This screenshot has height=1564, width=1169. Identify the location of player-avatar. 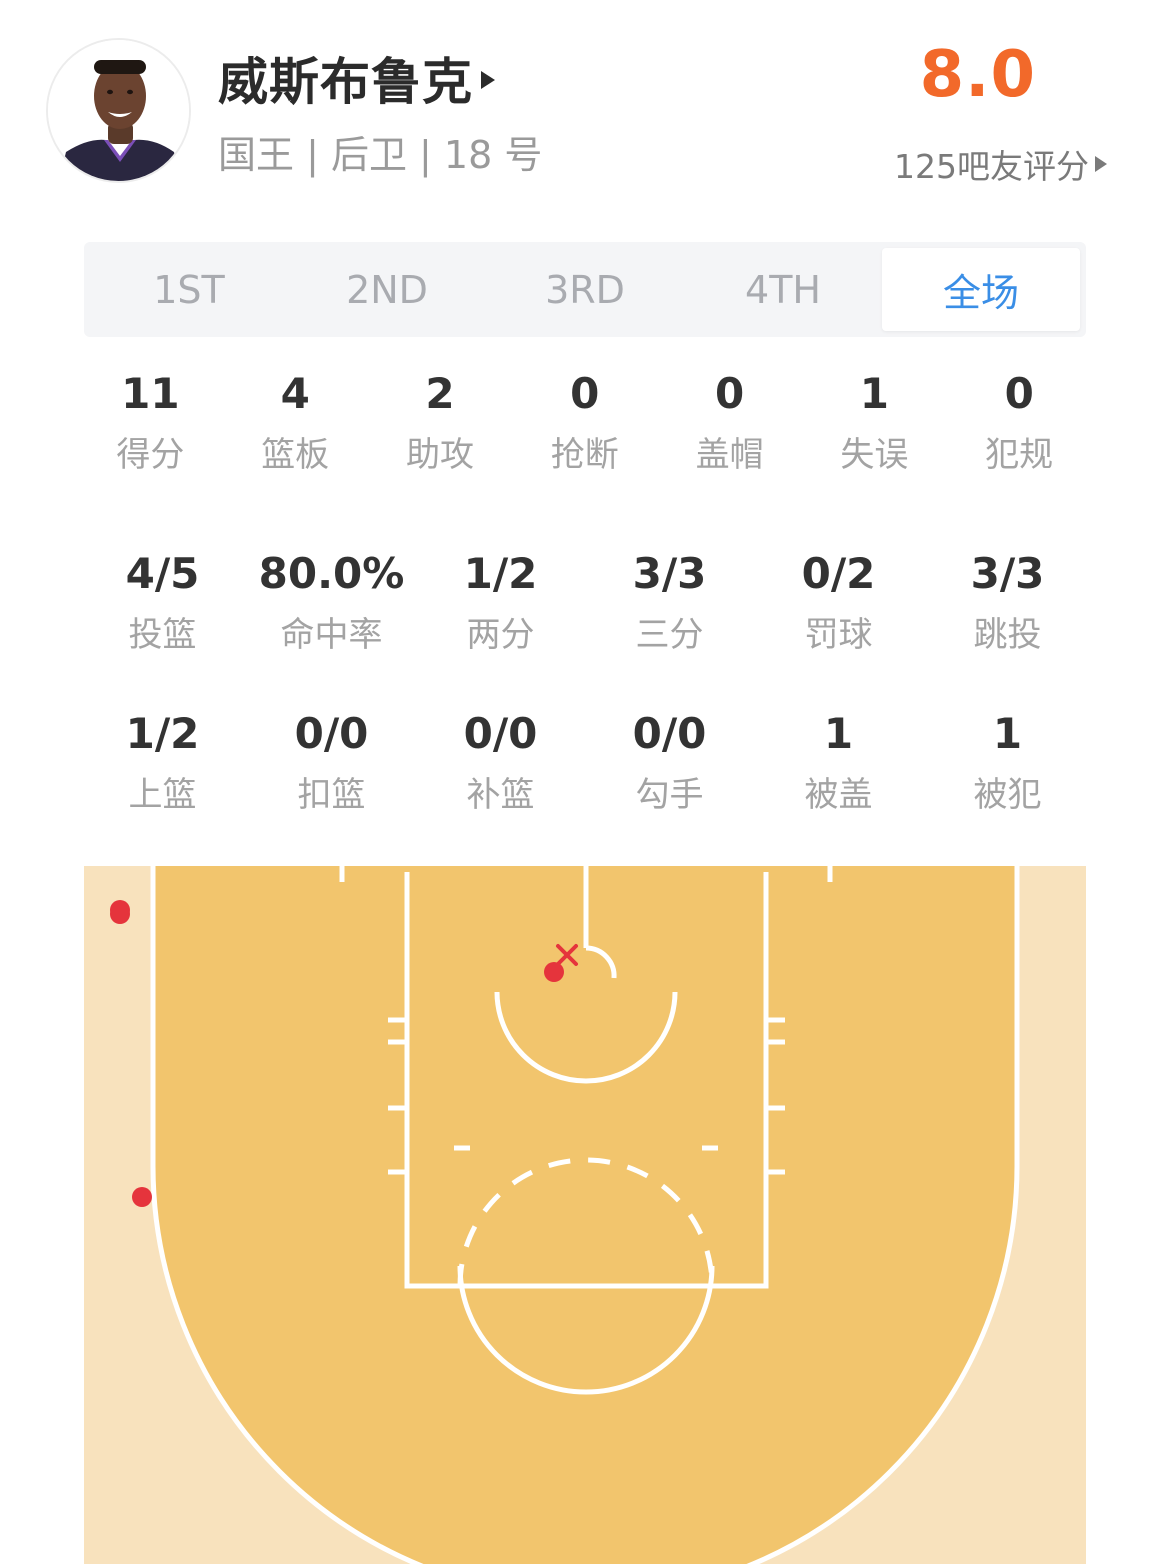
(118, 110).